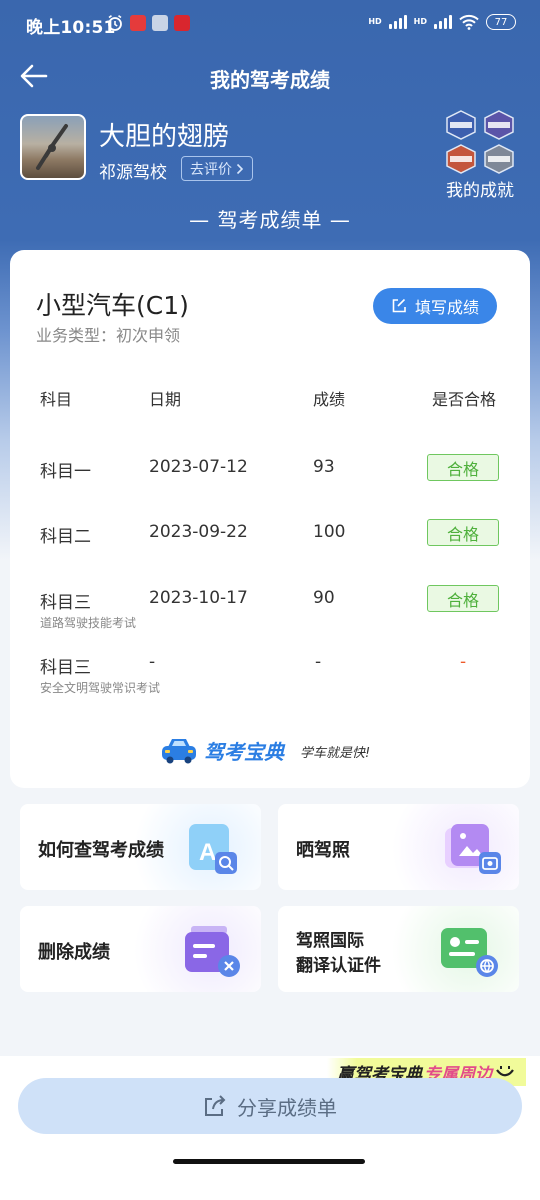 This screenshot has height=1200, width=540. Describe the element at coordinates (138, 23) in the screenshot. I see `red-app-icon` at that location.